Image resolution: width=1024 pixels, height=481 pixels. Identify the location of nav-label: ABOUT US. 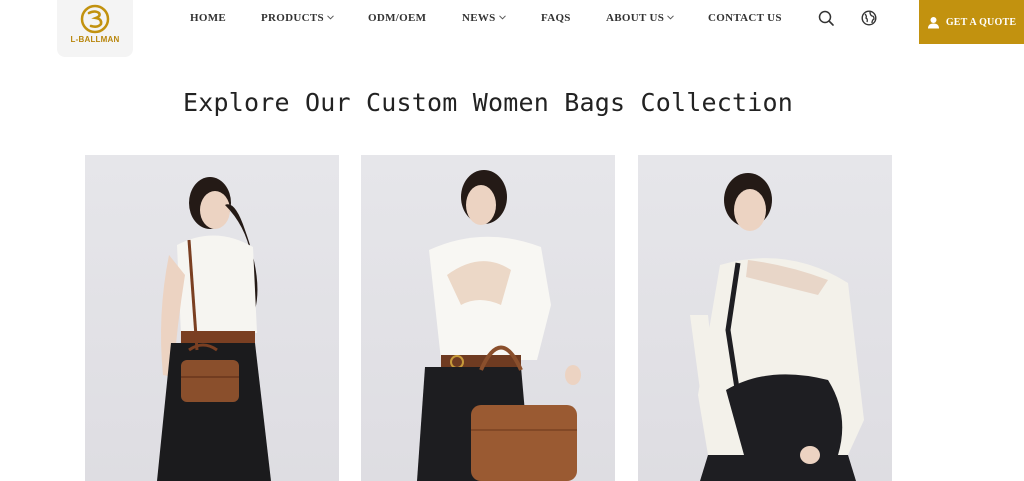
(635, 18).